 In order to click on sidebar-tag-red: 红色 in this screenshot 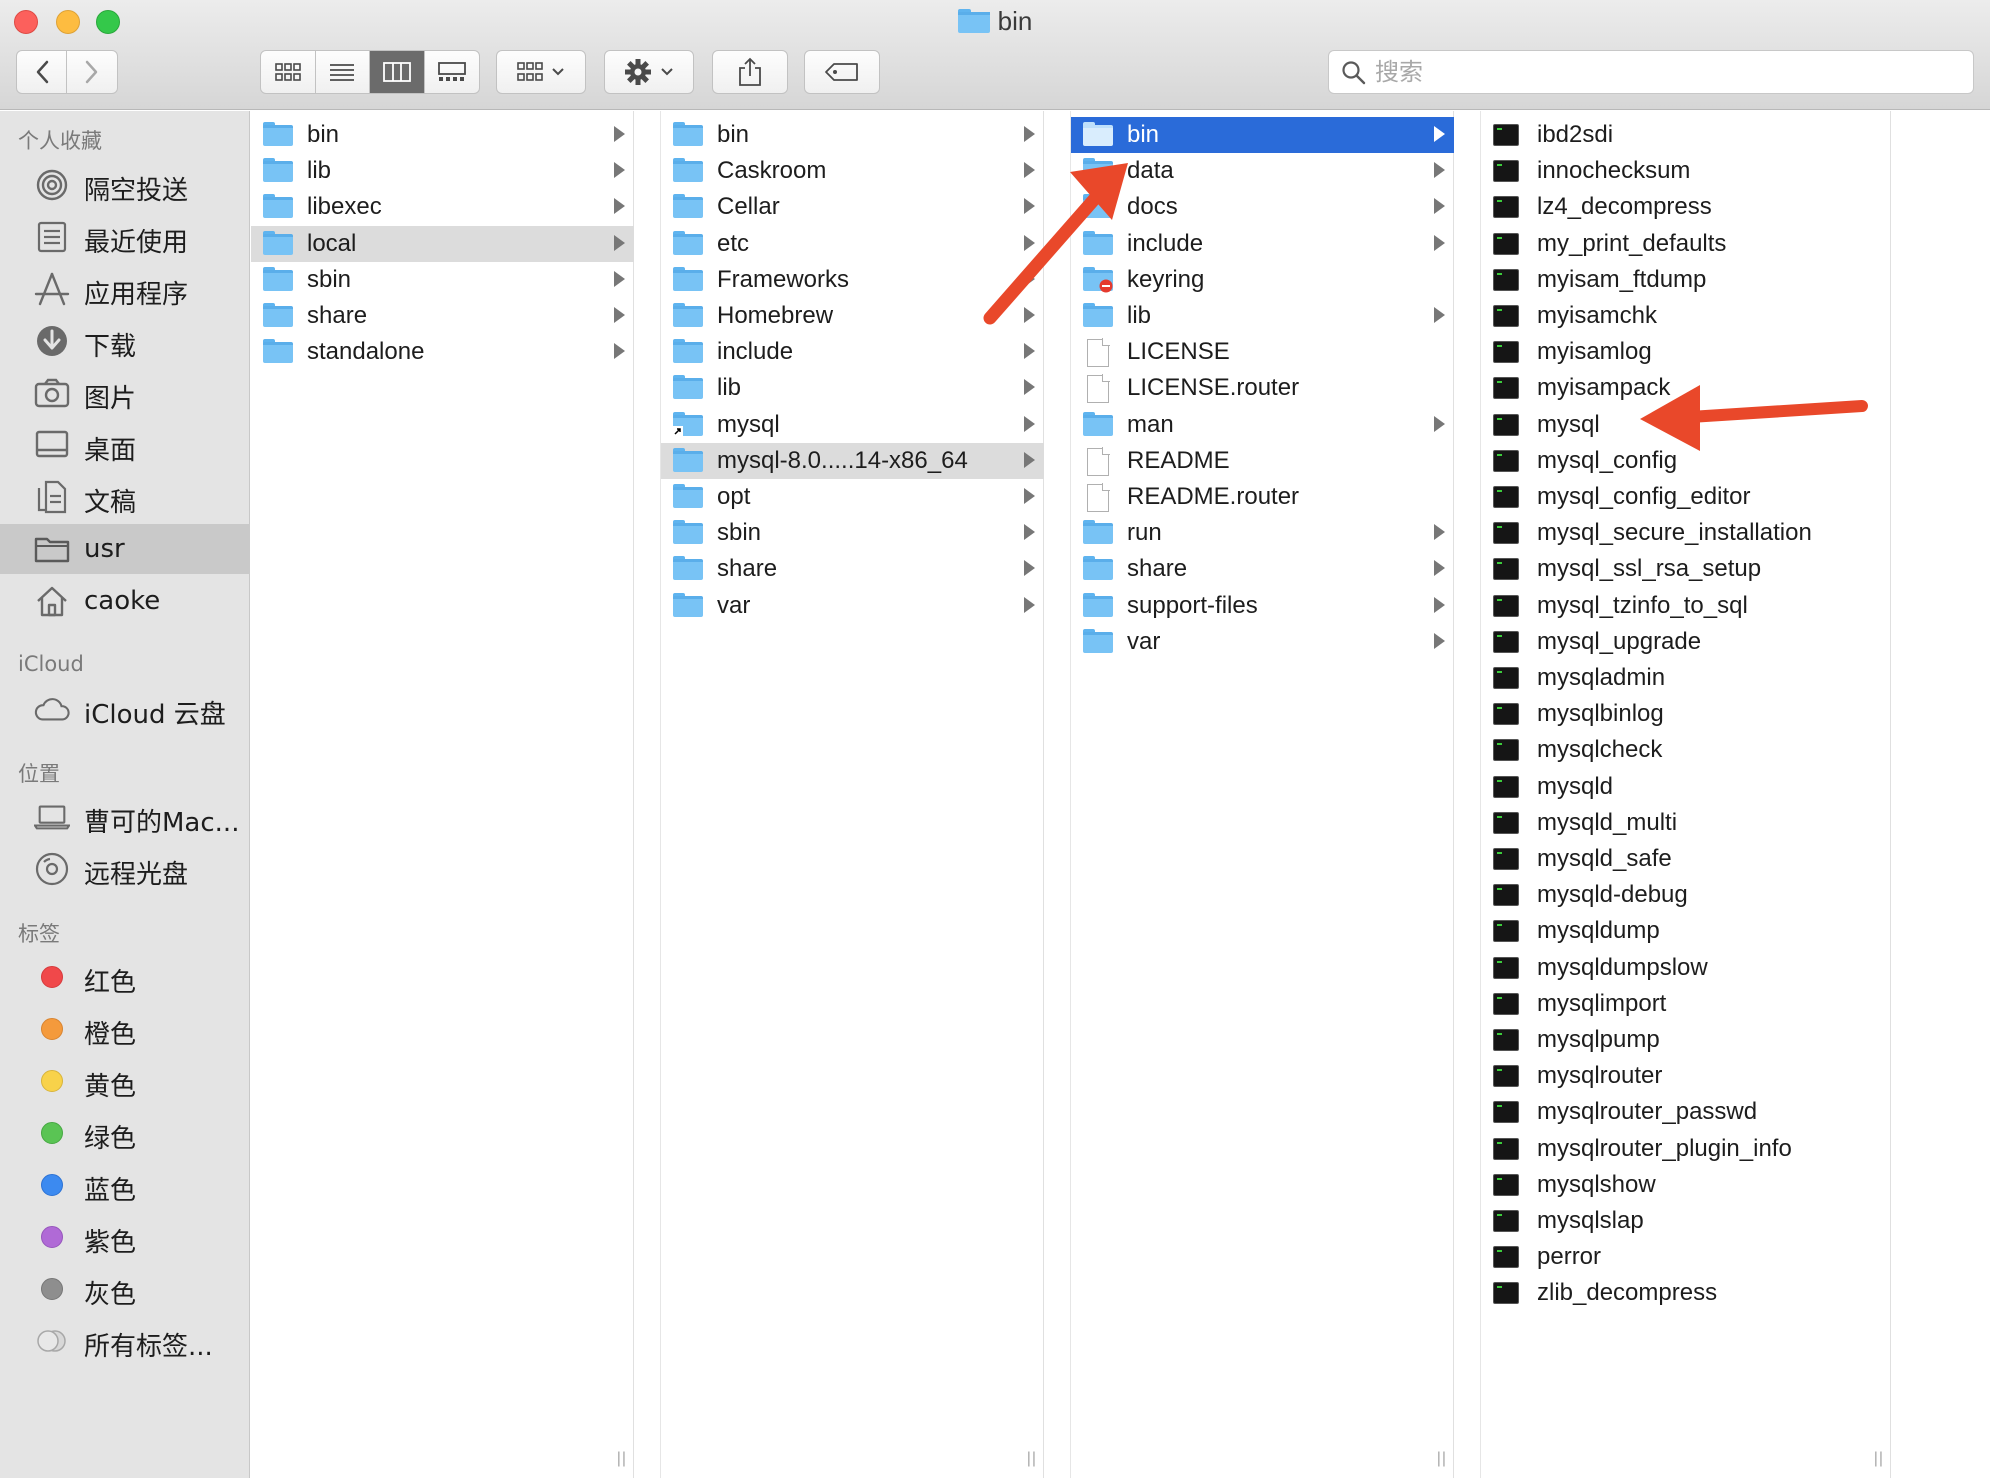, I will do `click(125, 977)`.